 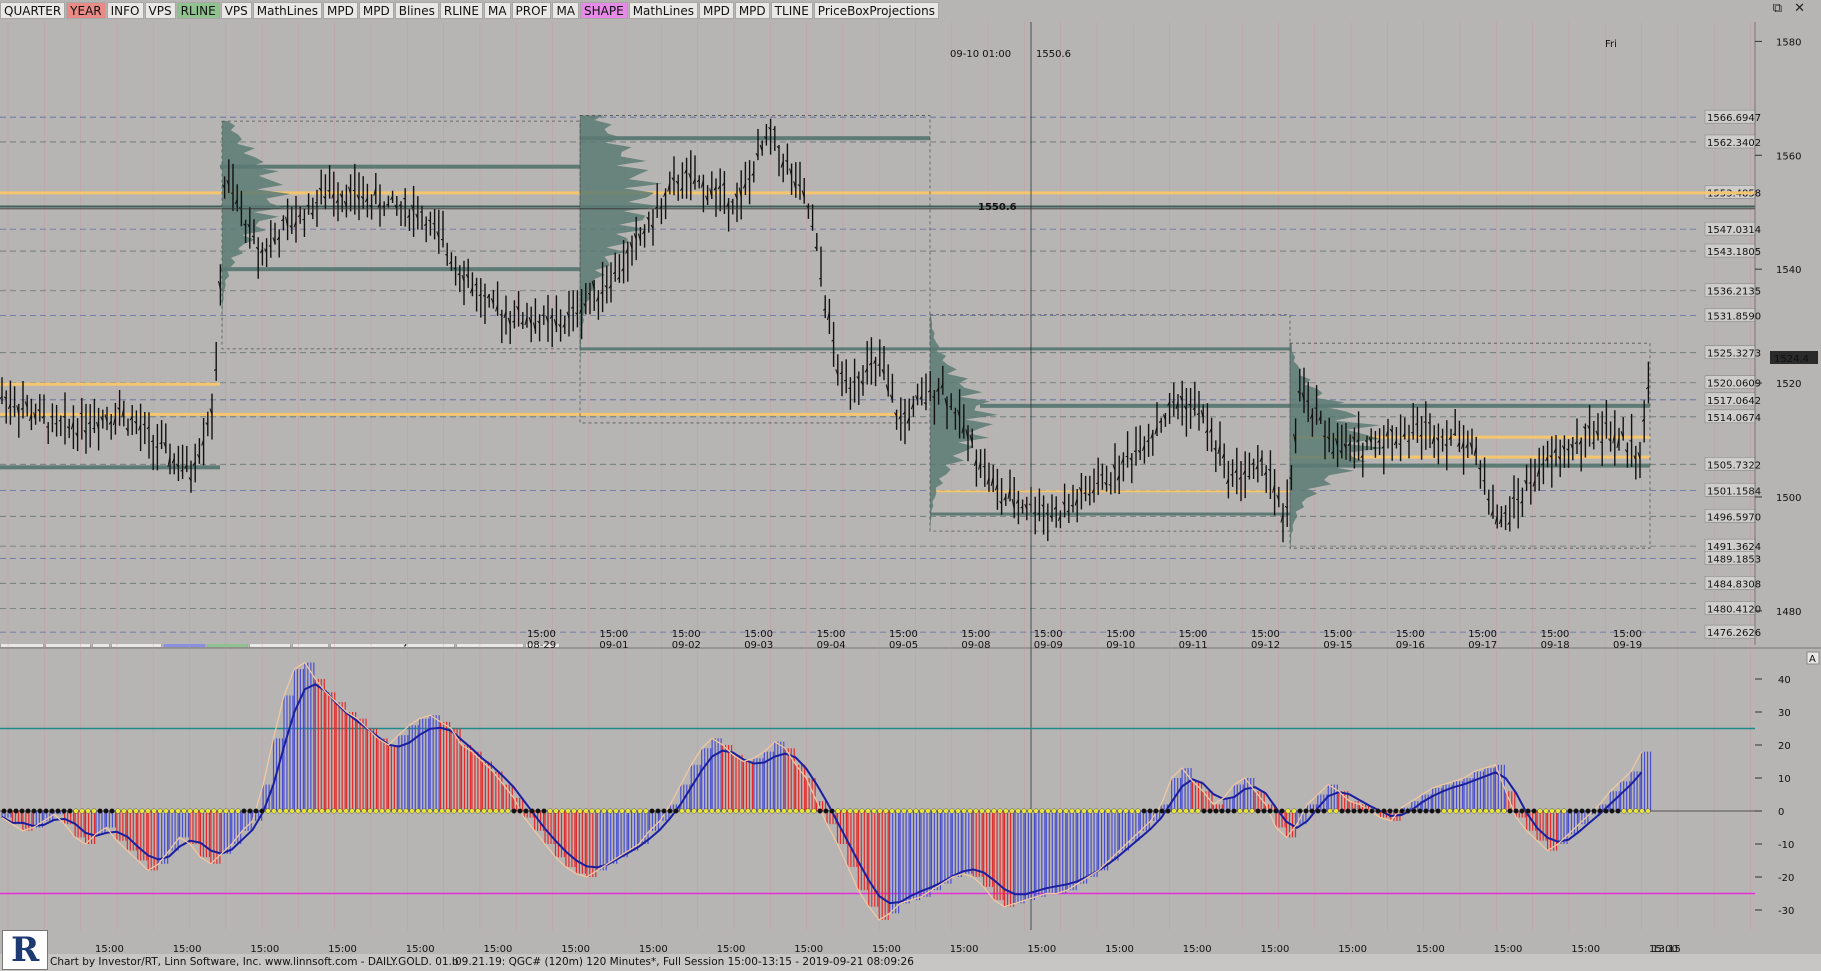 I want to click on osc-tick-label: 0, so click(x=1781, y=812).